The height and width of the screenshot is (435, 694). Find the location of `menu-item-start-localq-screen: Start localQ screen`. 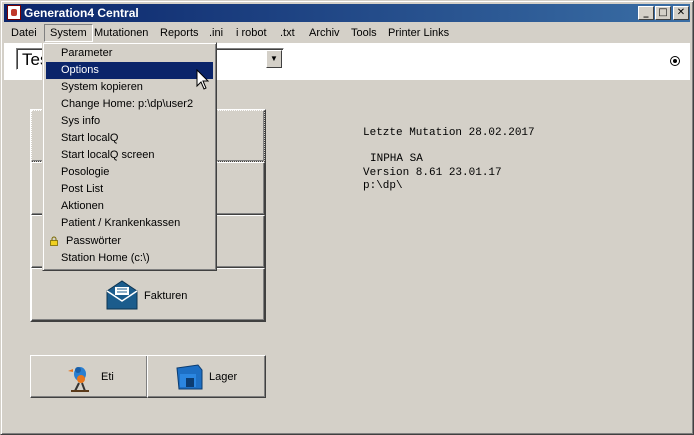

menu-item-start-localq-screen: Start localQ screen is located at coordinates (129, 155).